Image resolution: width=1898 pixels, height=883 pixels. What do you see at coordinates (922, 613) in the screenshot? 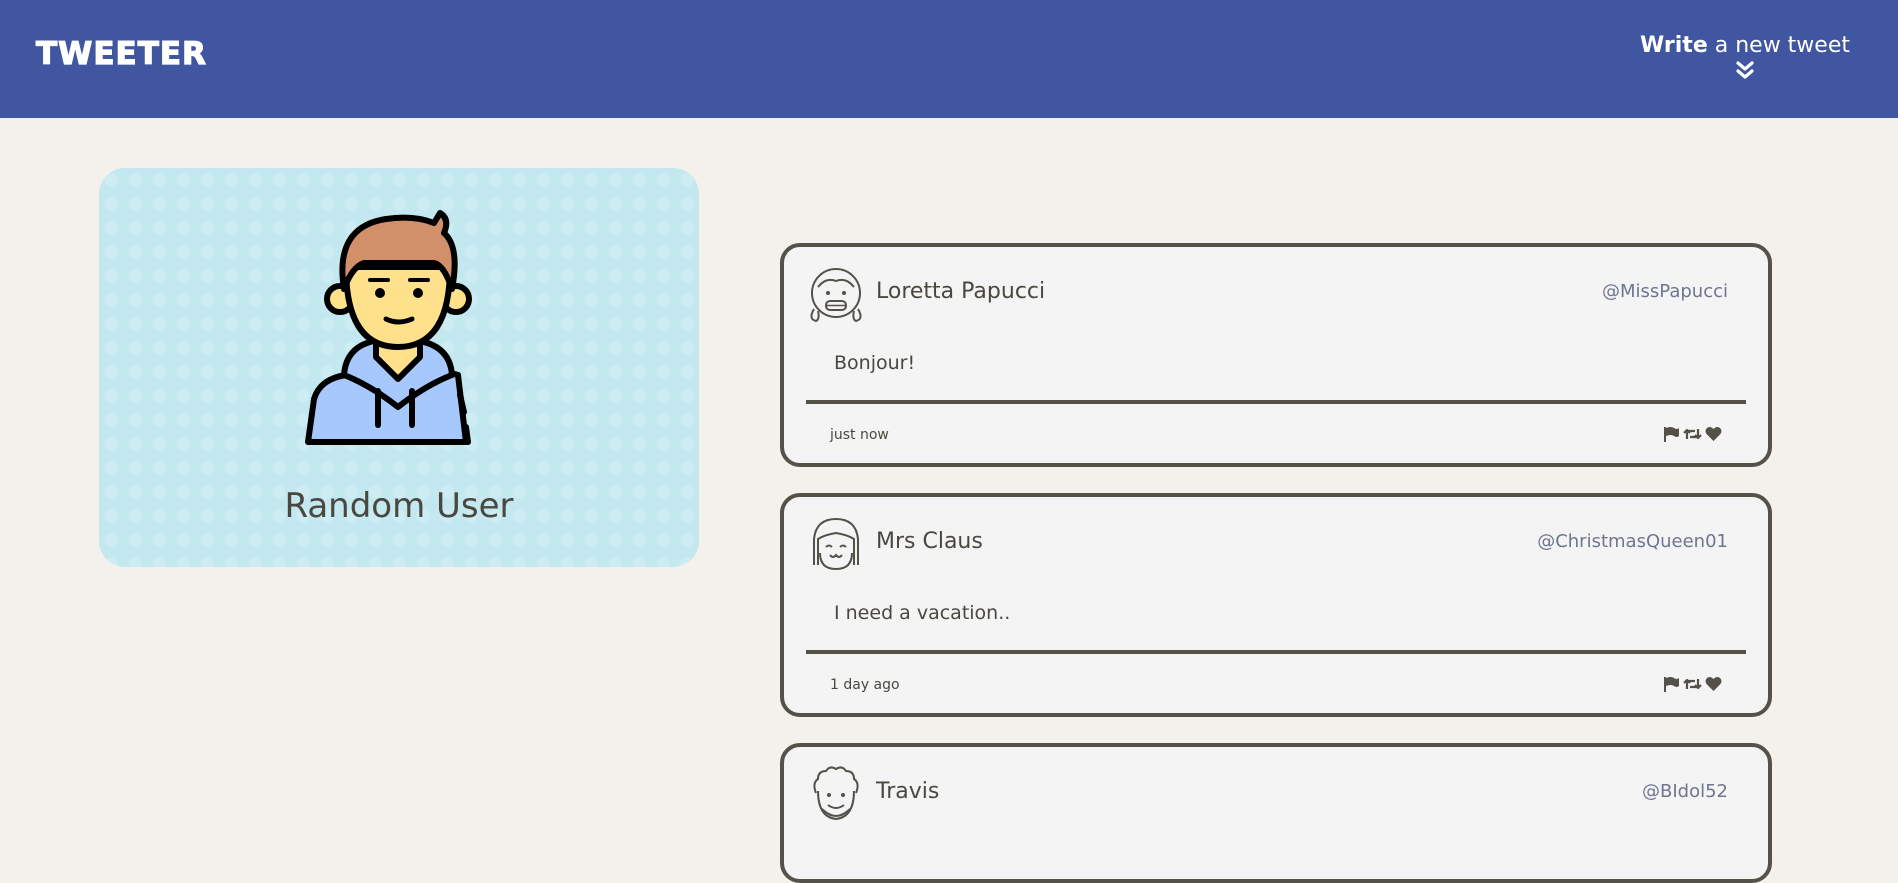
I see `tweet-text: I need a vacation..` at bounding box center [922, 613].